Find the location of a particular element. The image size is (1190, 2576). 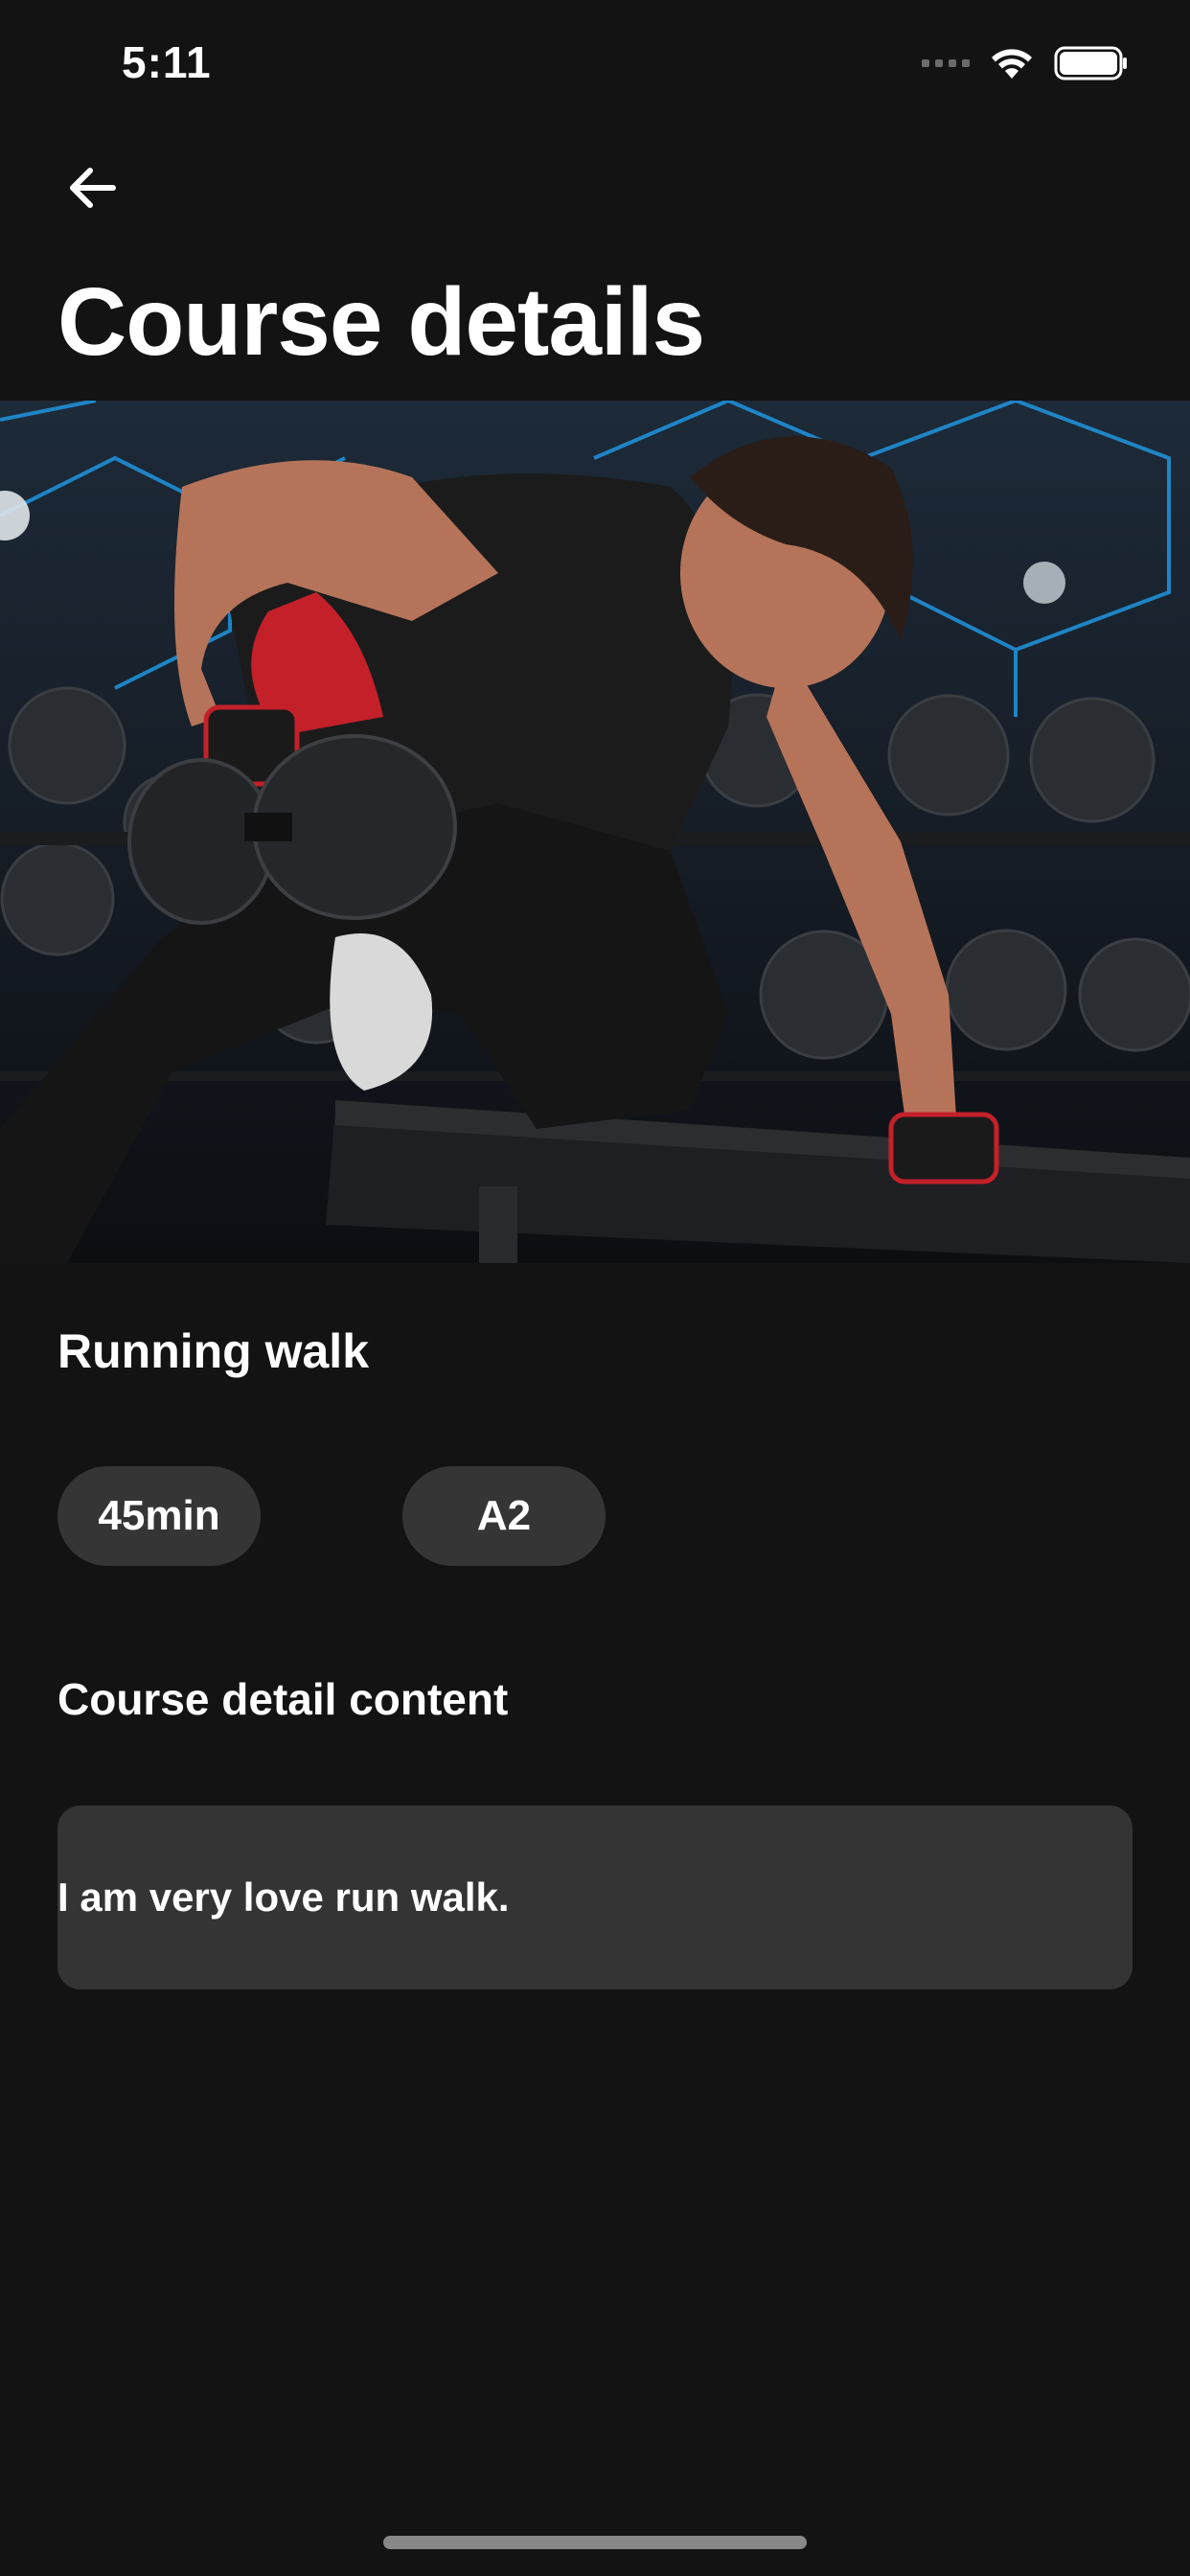

level-chip: A2 is located at coordinates (504, 1516).